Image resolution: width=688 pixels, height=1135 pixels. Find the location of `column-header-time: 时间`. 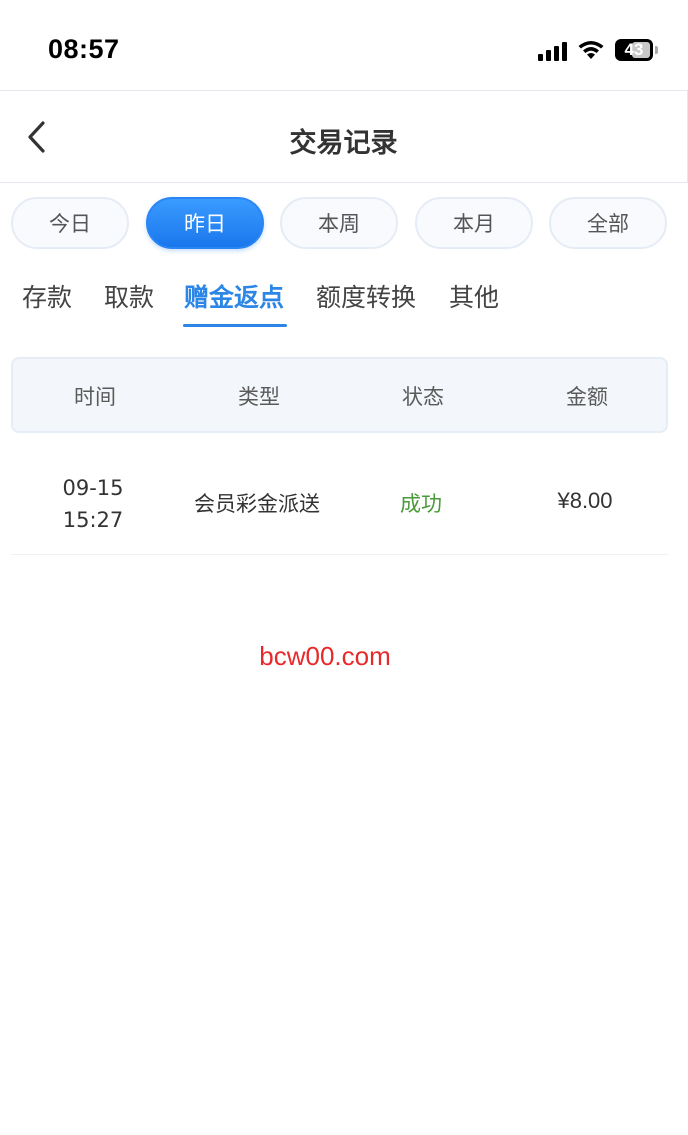

column-header-time: 时间 is located at coordinates (95, 397).